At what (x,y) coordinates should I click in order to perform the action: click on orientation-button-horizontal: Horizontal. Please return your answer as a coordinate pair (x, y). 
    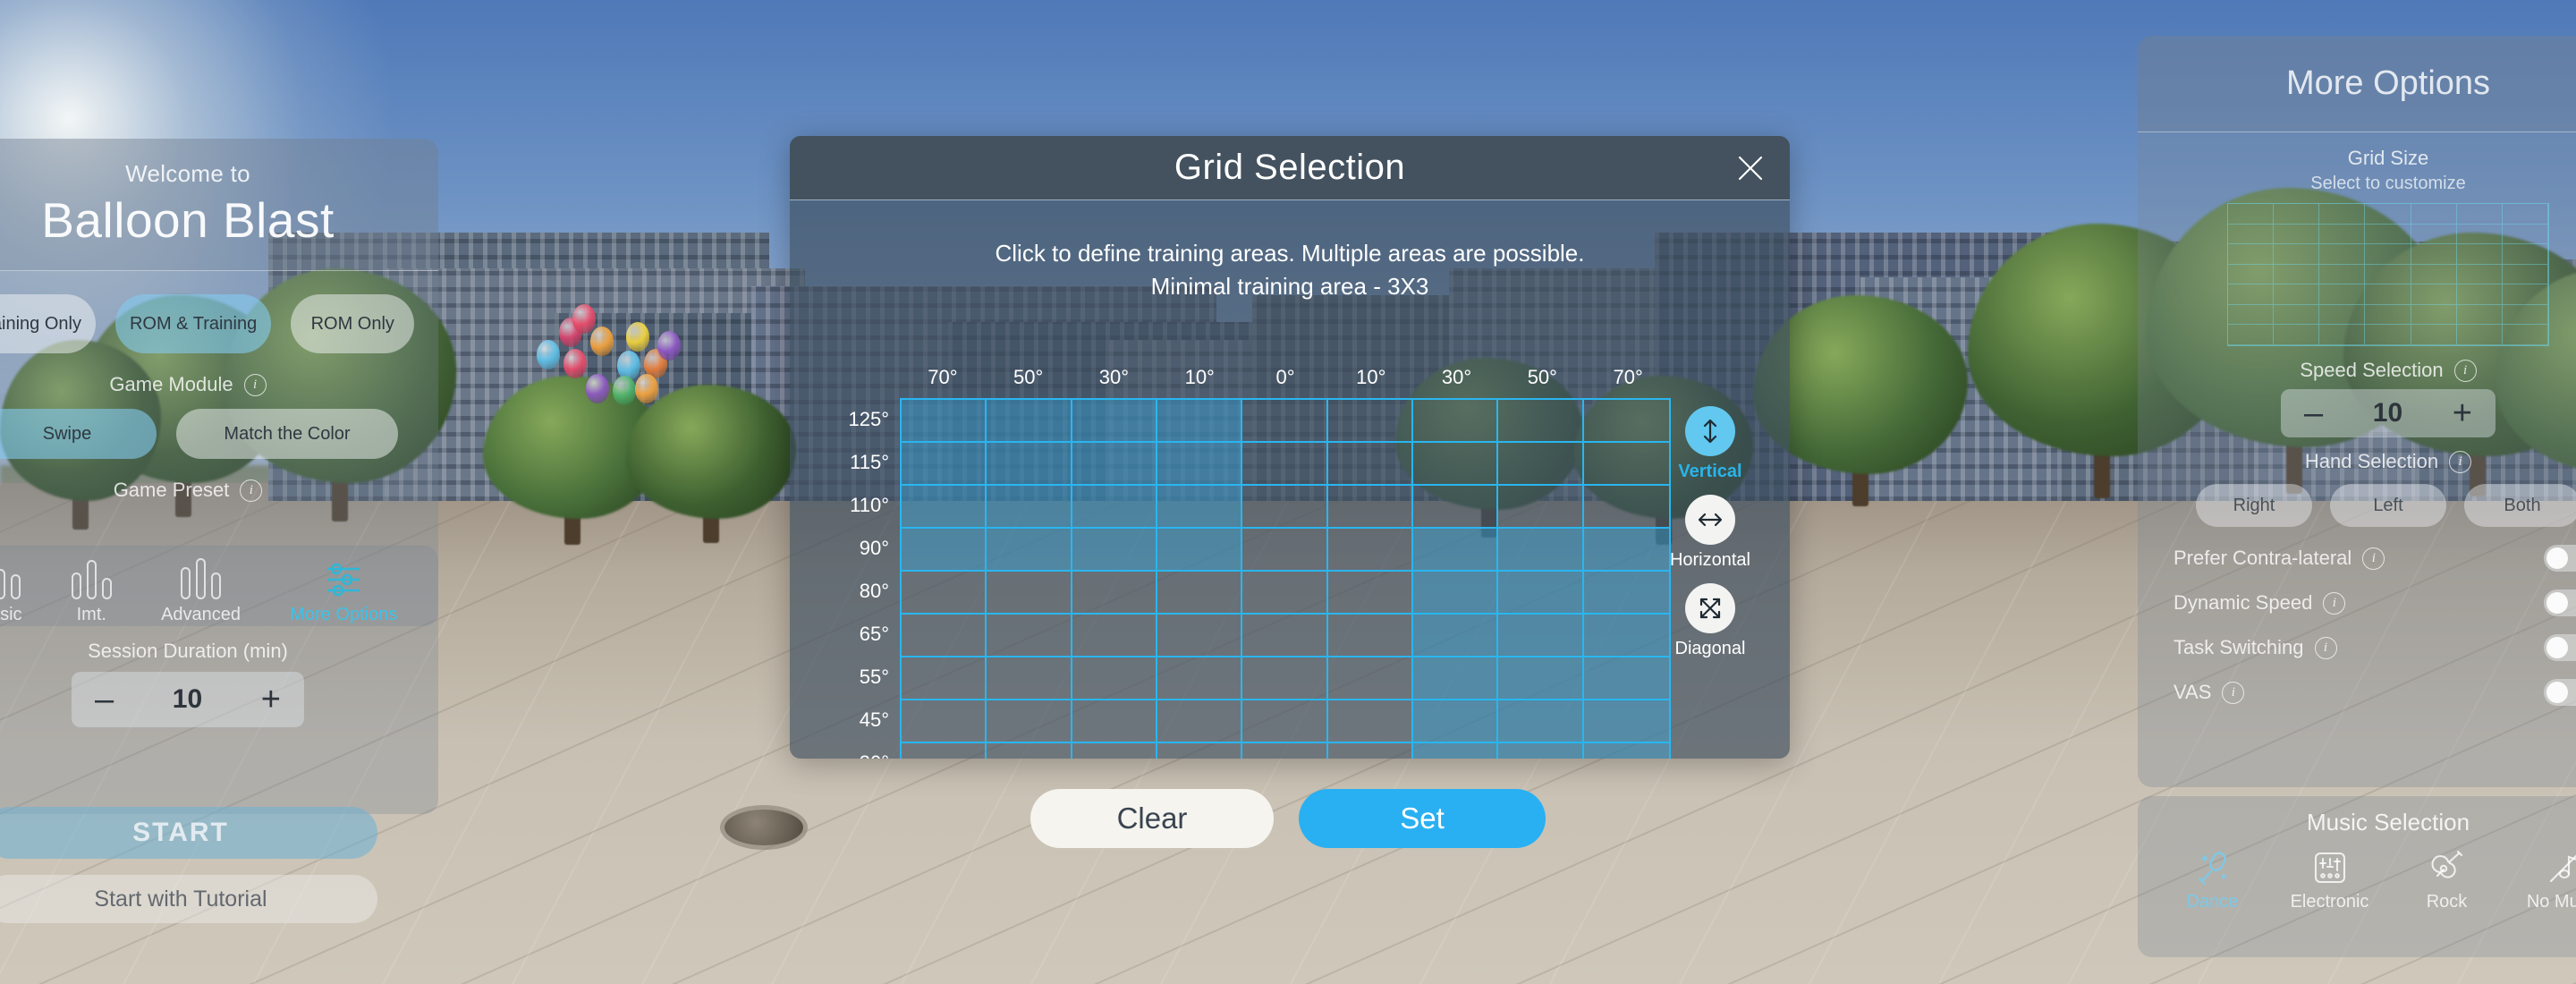
    Looking at the image, I should click on (1710, 533).